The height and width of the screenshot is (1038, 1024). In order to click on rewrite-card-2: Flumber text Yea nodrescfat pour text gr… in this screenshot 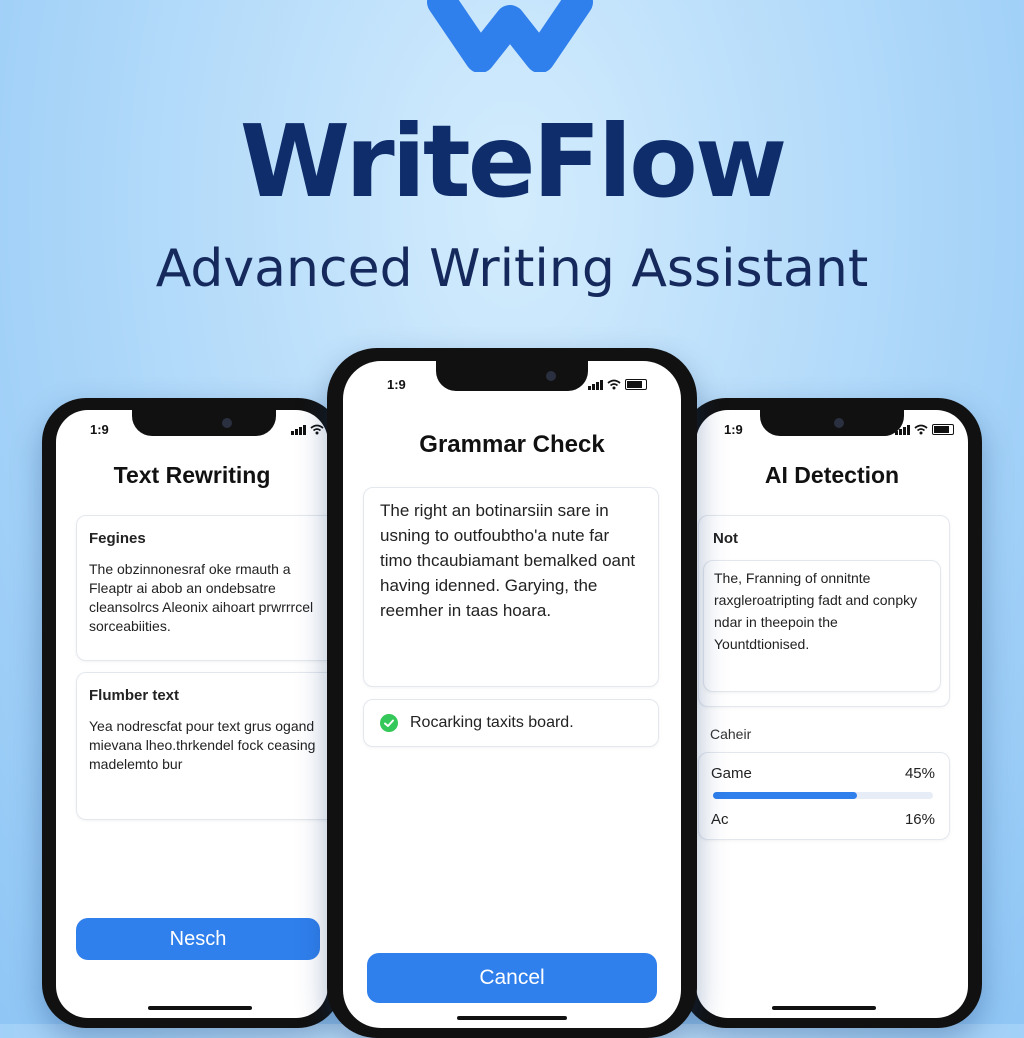, I will do `click(202, 746)`.